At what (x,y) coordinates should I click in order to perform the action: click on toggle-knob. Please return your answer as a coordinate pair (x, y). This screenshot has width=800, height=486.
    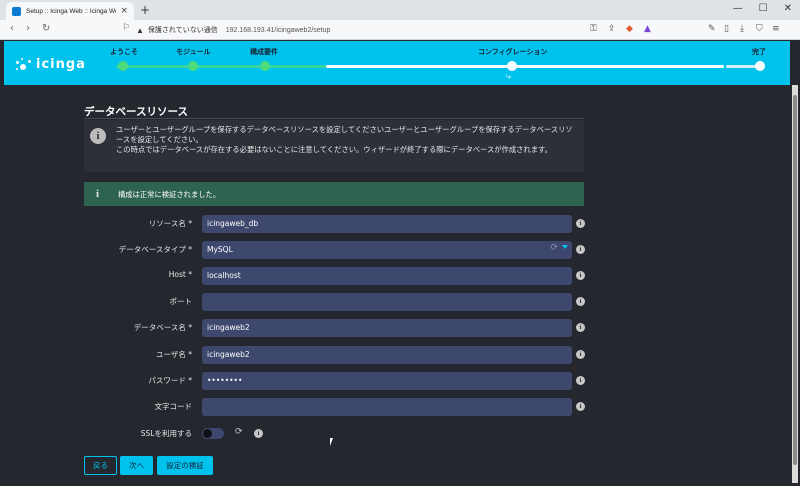
    Looking at the image, I should click on (207, 433).